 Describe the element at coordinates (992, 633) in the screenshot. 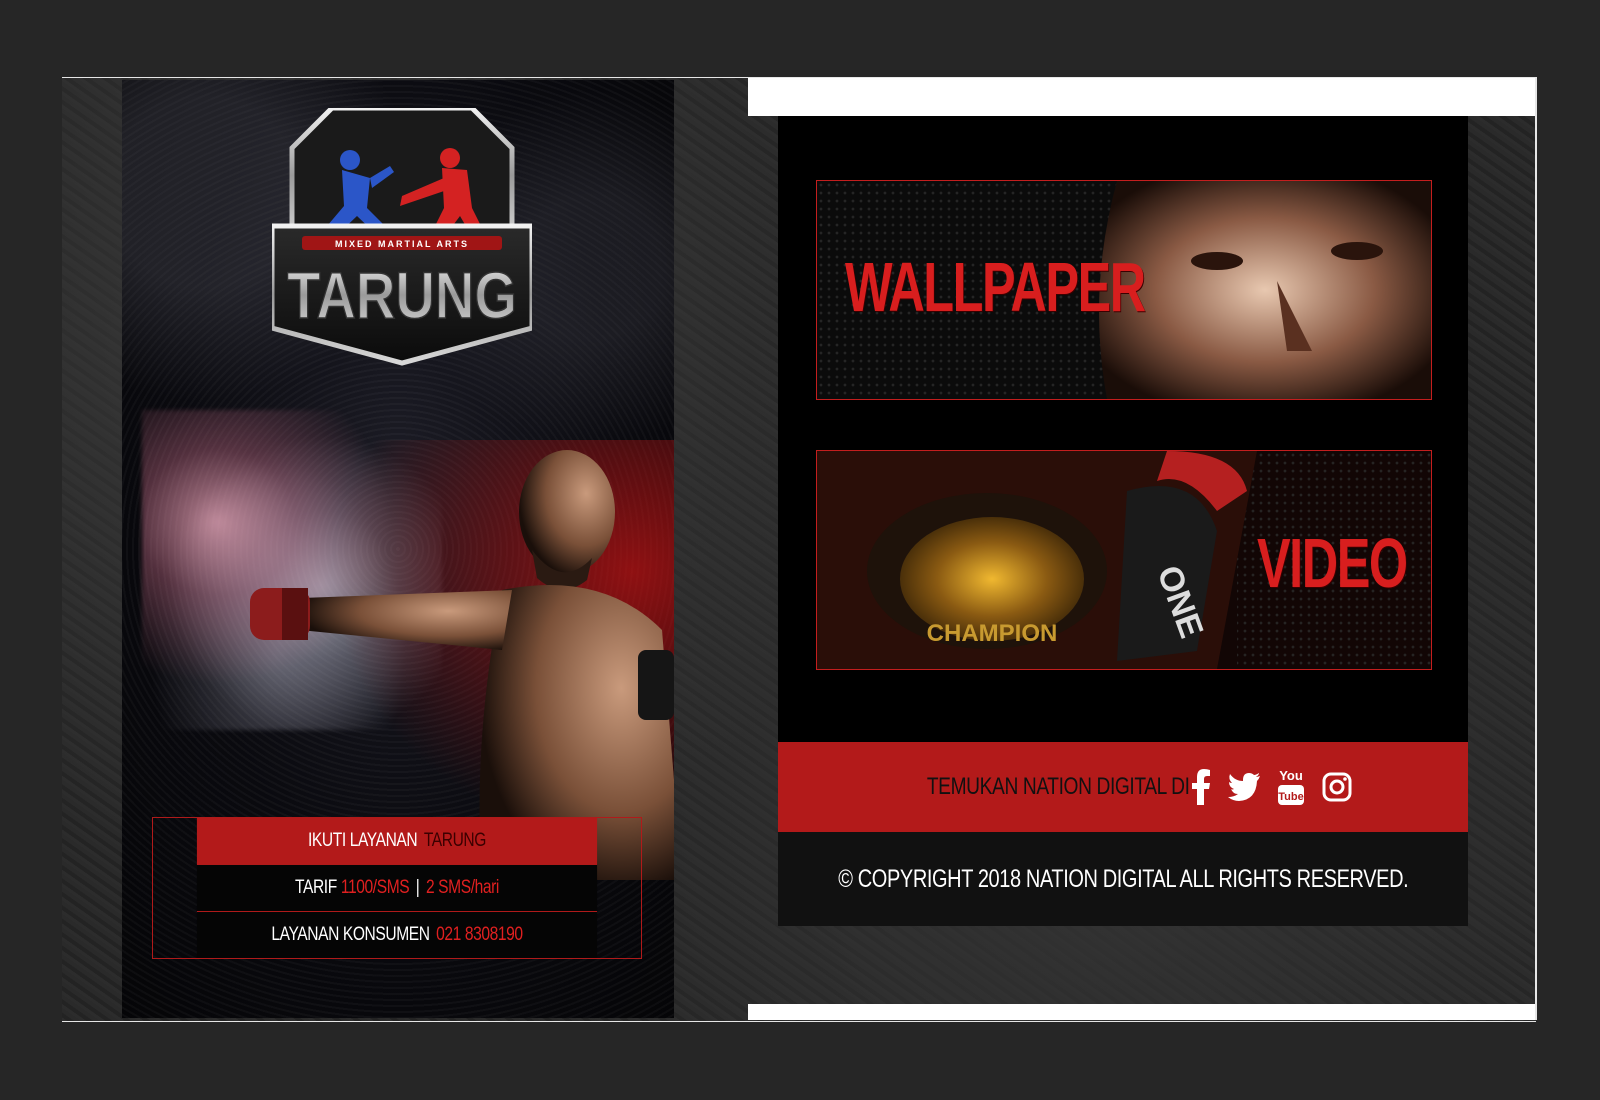

I see `belt-text: CHAMPION` at that location.